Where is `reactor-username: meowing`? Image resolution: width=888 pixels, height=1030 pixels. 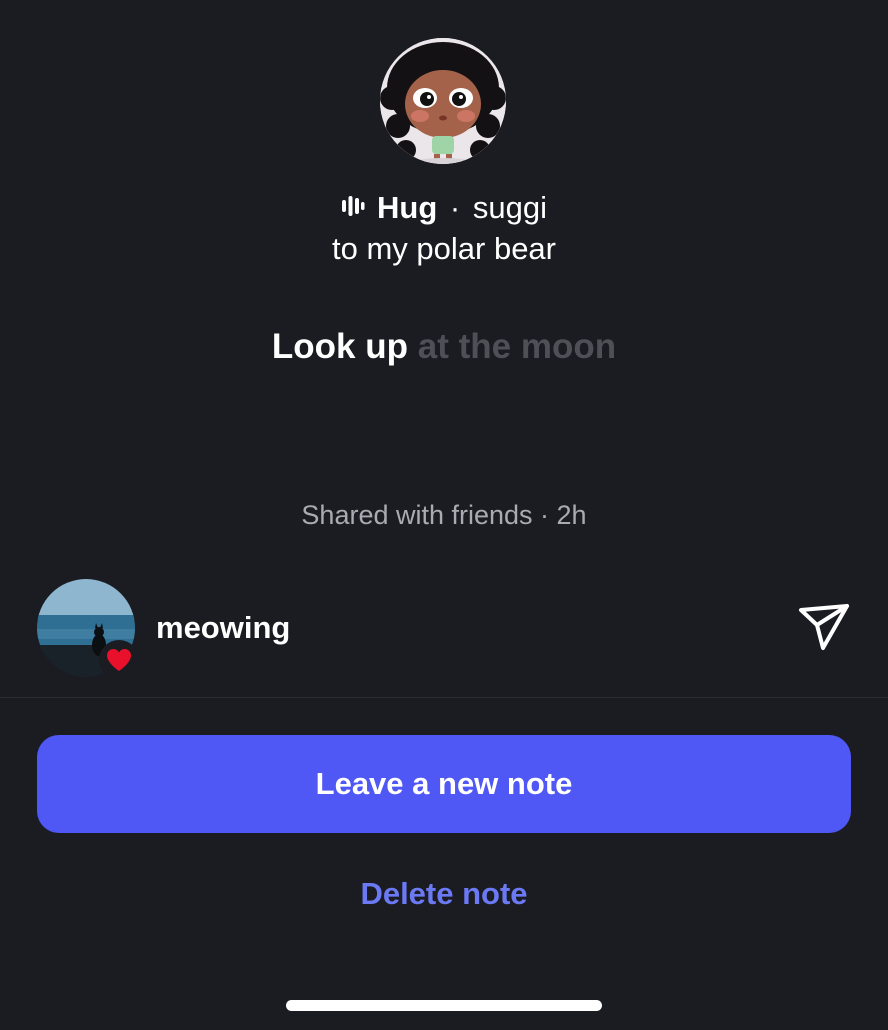 reactor-username: meowing is located at coordinates (223, 628).